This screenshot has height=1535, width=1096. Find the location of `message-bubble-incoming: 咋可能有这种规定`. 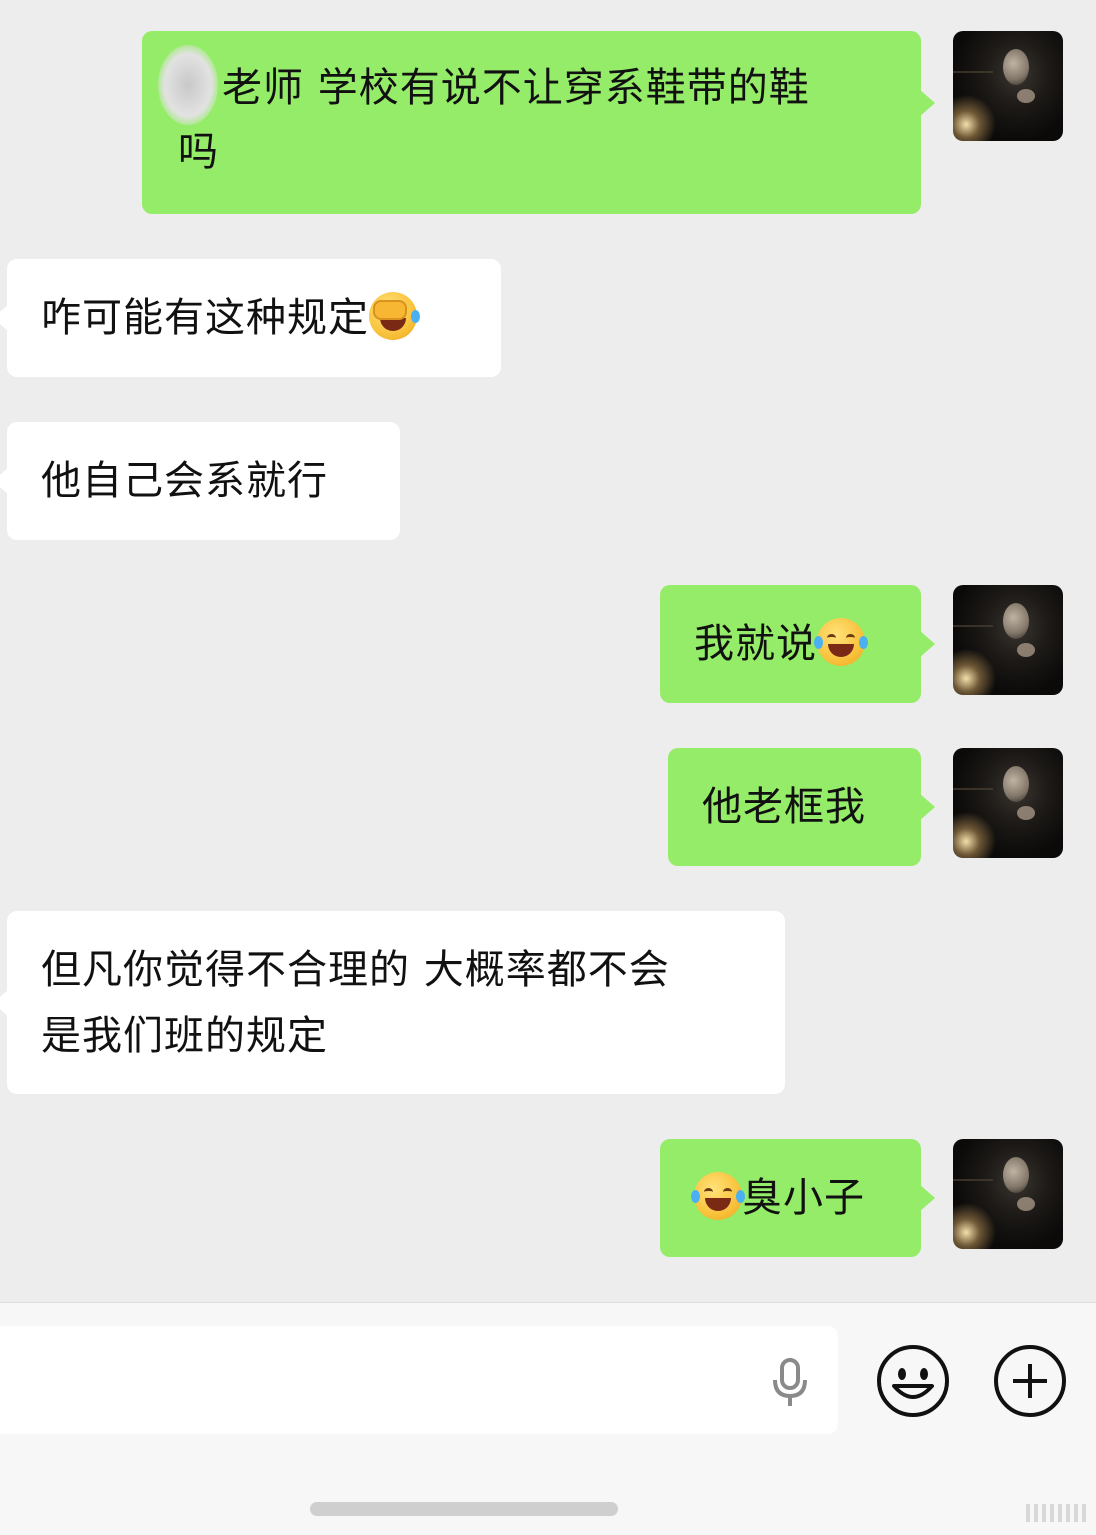

message-bubble-incoming: 咋可能有这种规定 is located at coordinates (250, 318).